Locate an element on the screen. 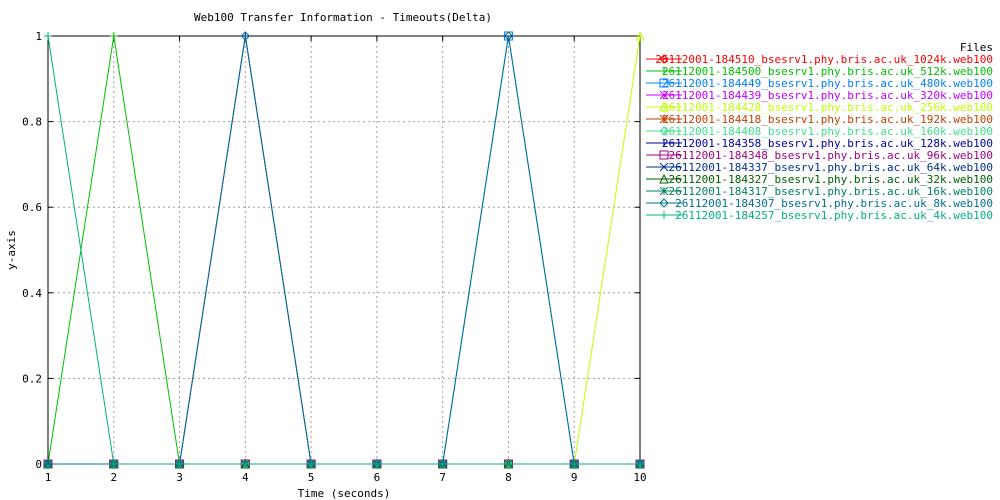 The image size is (1000, 500). y-tick-label: 1 is located at coordinates (38, 36).